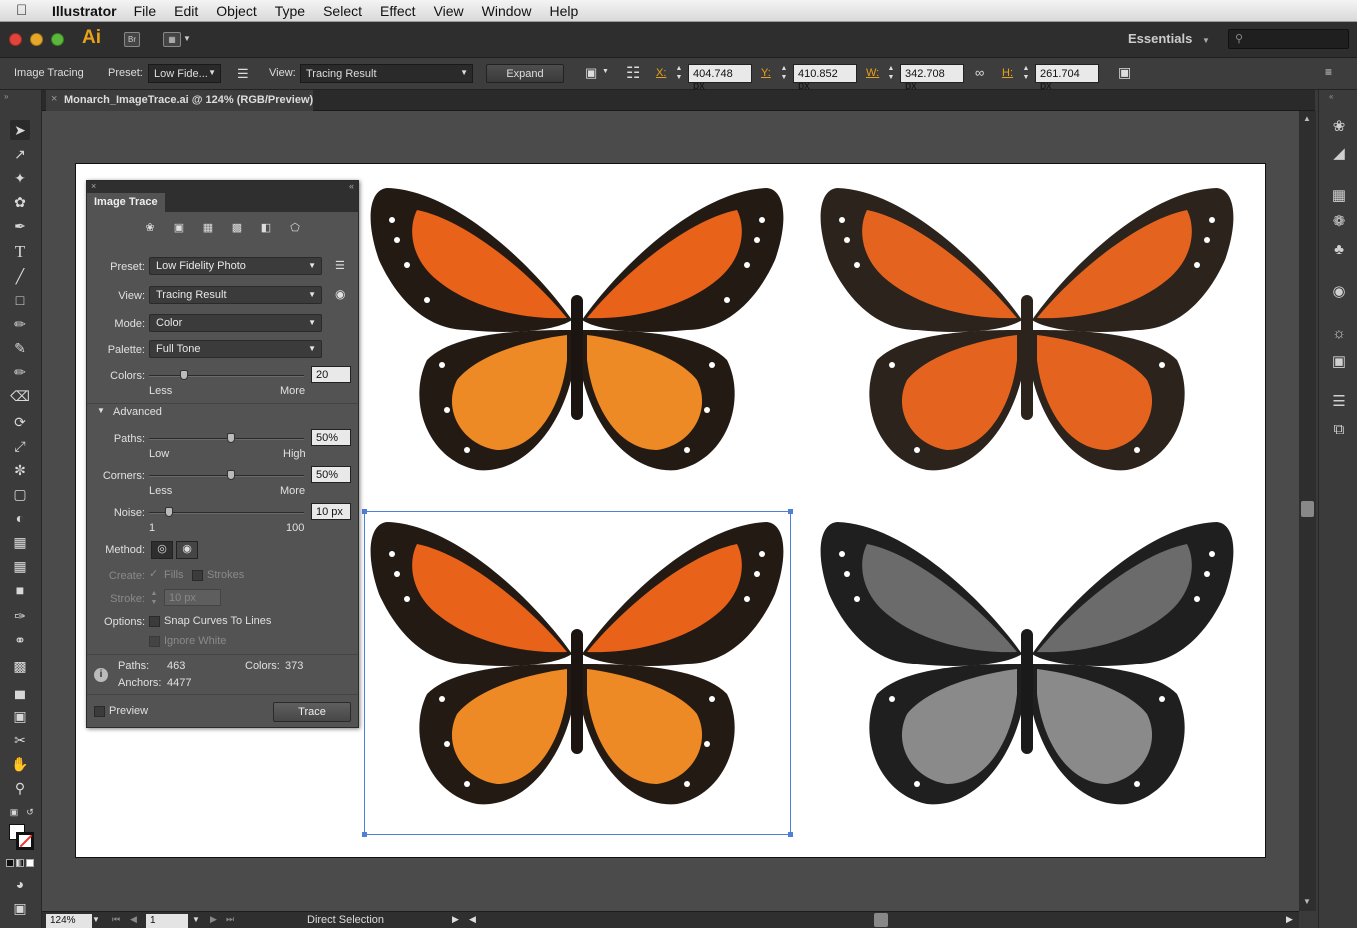 Image resolution: width=1357 pixels, height=928 pixels. What do you see at coordinates (57, 39) in the screenshot?
I see `zoom-window-button` at bounding box center [57, 39].